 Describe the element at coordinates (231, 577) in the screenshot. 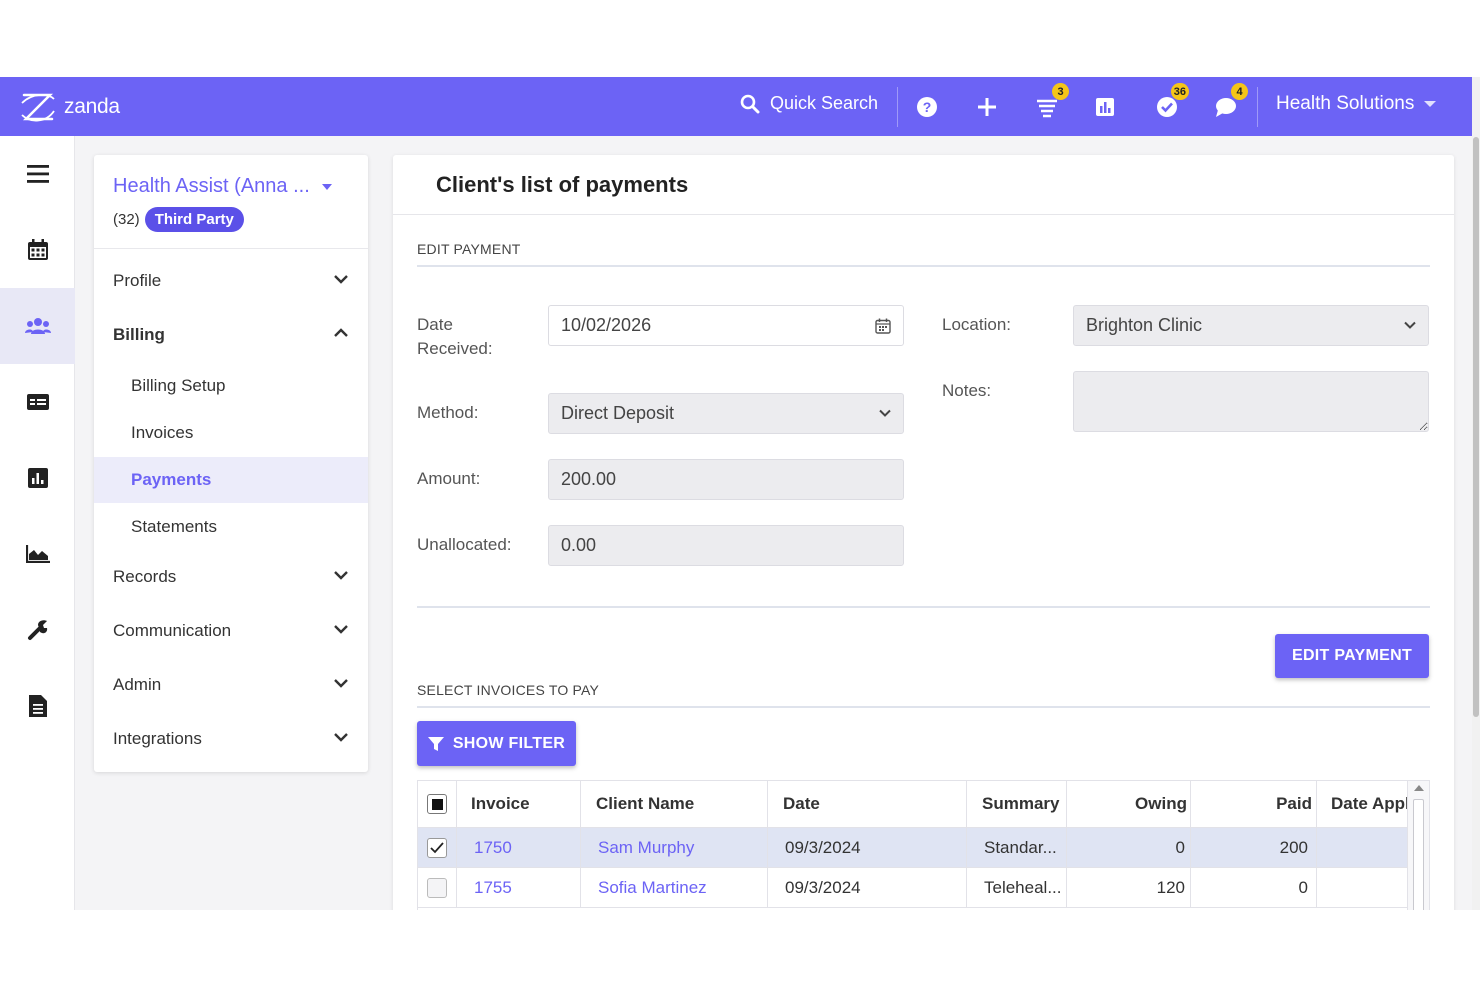

I see `menu-records: Records` at that location.